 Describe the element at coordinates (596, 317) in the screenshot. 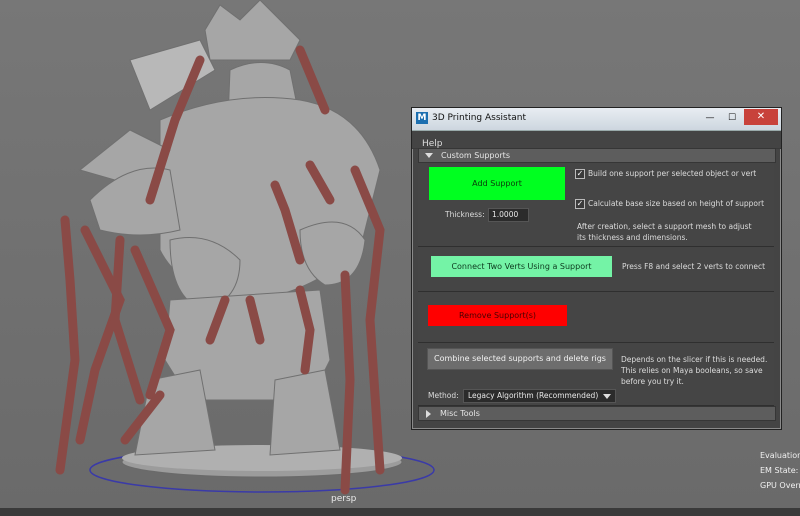

I see `remove-panel: Remove Support(s)` at that location.